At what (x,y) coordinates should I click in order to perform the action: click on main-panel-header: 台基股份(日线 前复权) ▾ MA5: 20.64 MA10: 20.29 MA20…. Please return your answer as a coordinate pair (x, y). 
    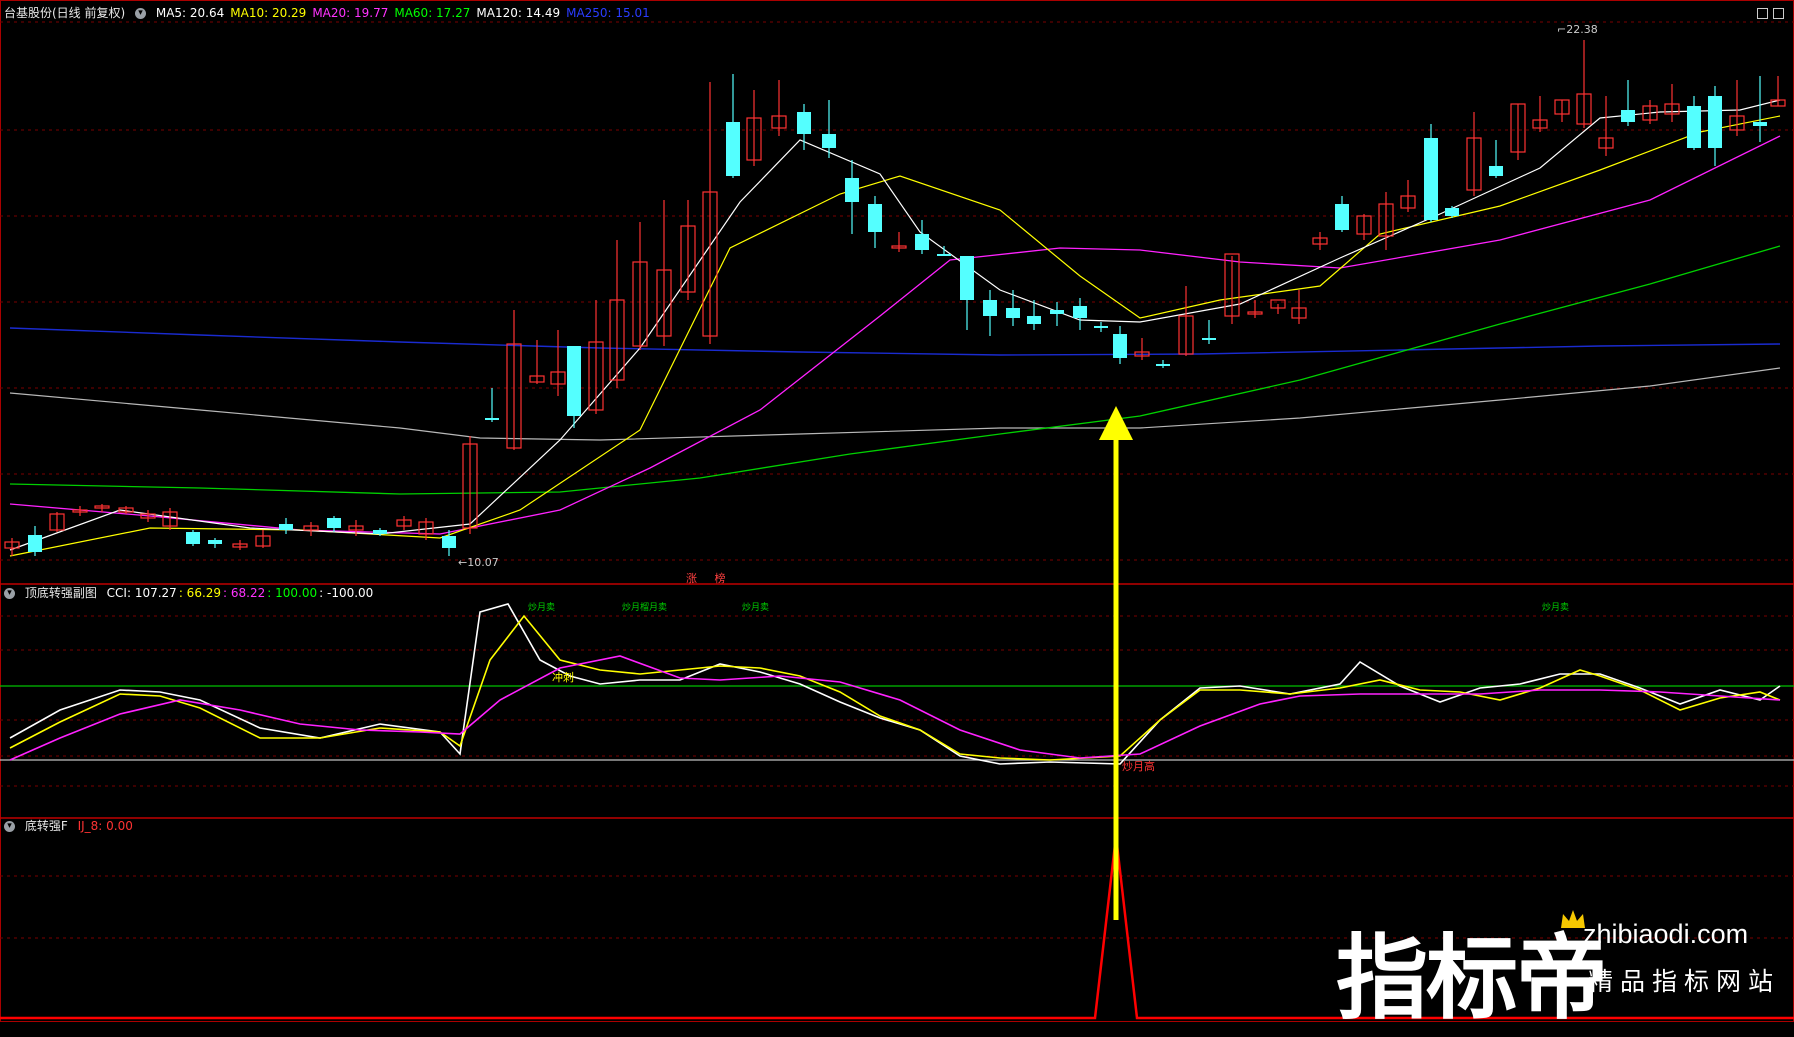
    Looking at the image, I should click on (333, 13).